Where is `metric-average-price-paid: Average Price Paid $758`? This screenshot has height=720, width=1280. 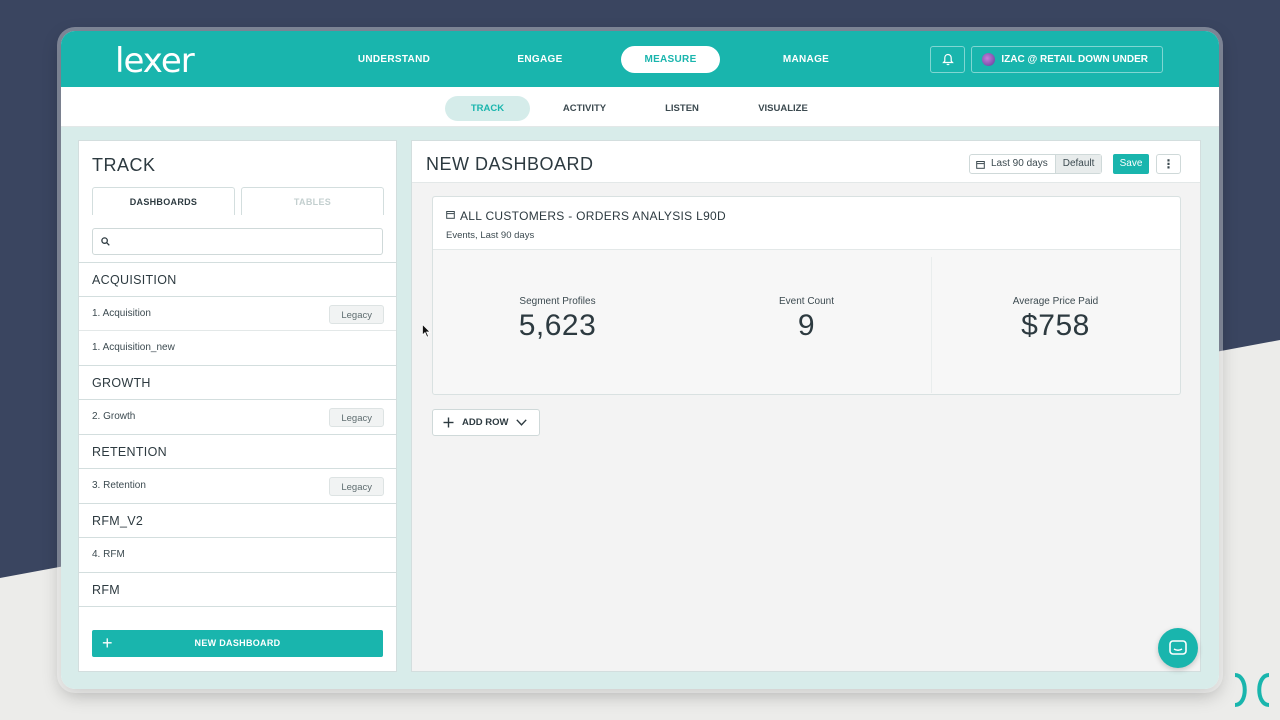 metric-average-price-paid: Average Price Paid $758 is located at coordinates (1055, 319).